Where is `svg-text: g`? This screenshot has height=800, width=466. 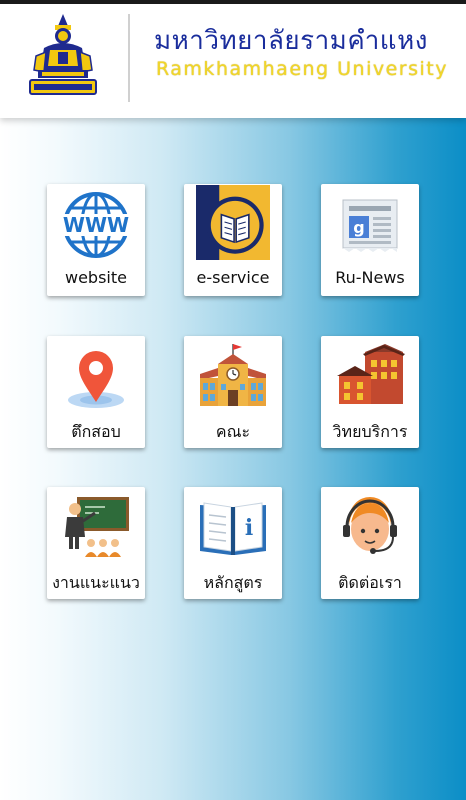 svg-text: g is located at coordinates (358, 227).